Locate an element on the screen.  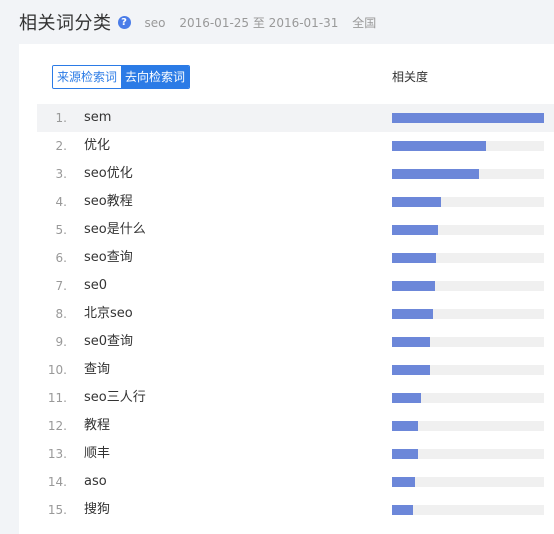
query-meta: seo 2016-01-25 至 2016-01-31 全国 is located at coordinates (266, 22).